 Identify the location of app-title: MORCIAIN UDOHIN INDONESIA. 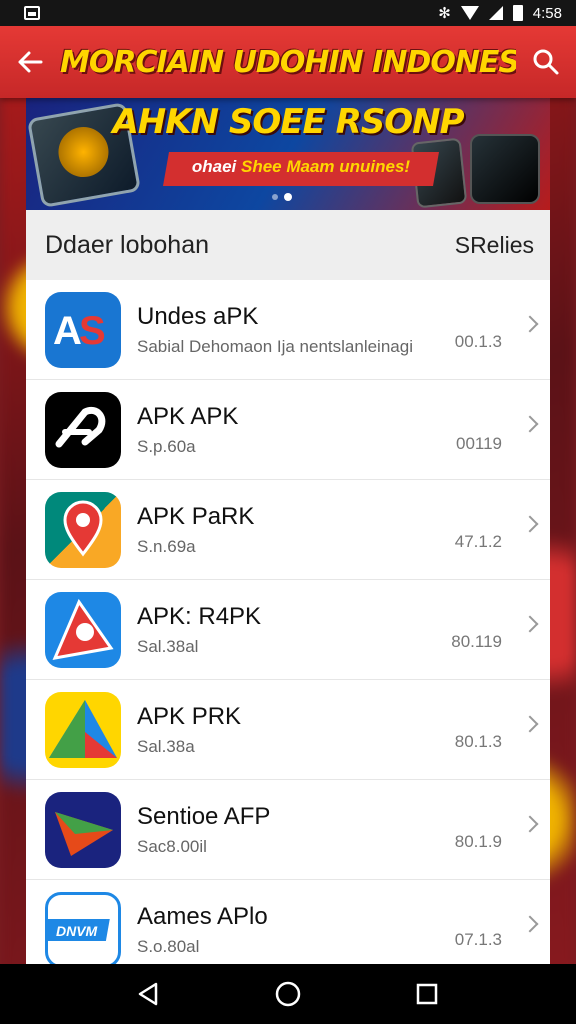
(288, 62).